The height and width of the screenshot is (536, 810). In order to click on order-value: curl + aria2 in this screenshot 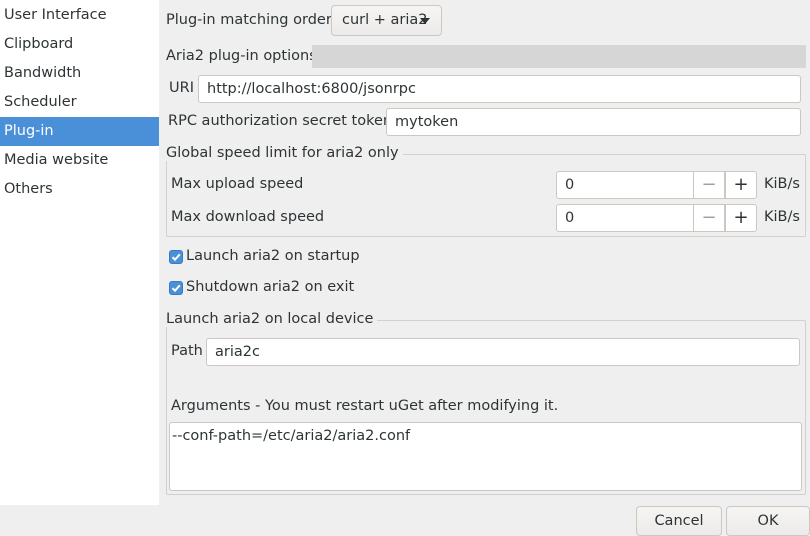, I will do `click(385, 20)`.